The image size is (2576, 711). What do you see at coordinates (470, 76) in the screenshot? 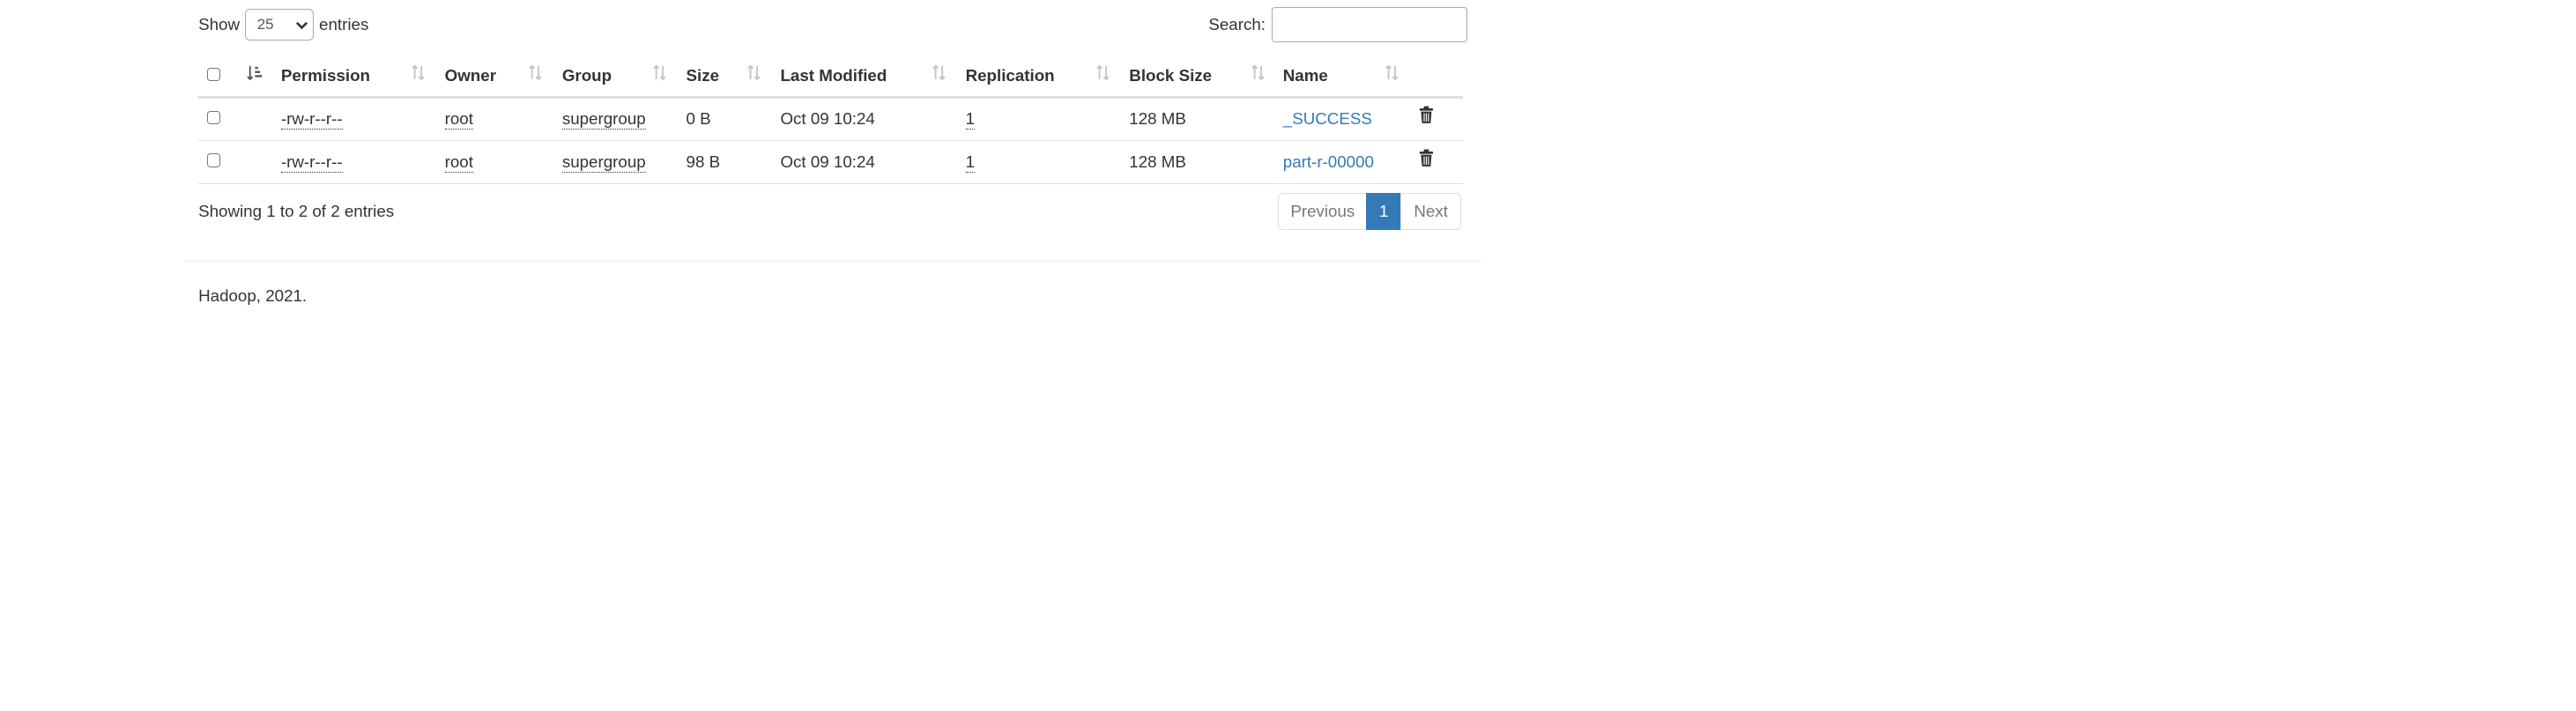
I see `column-header-owner: Owner` at bounding box center [470, 76].